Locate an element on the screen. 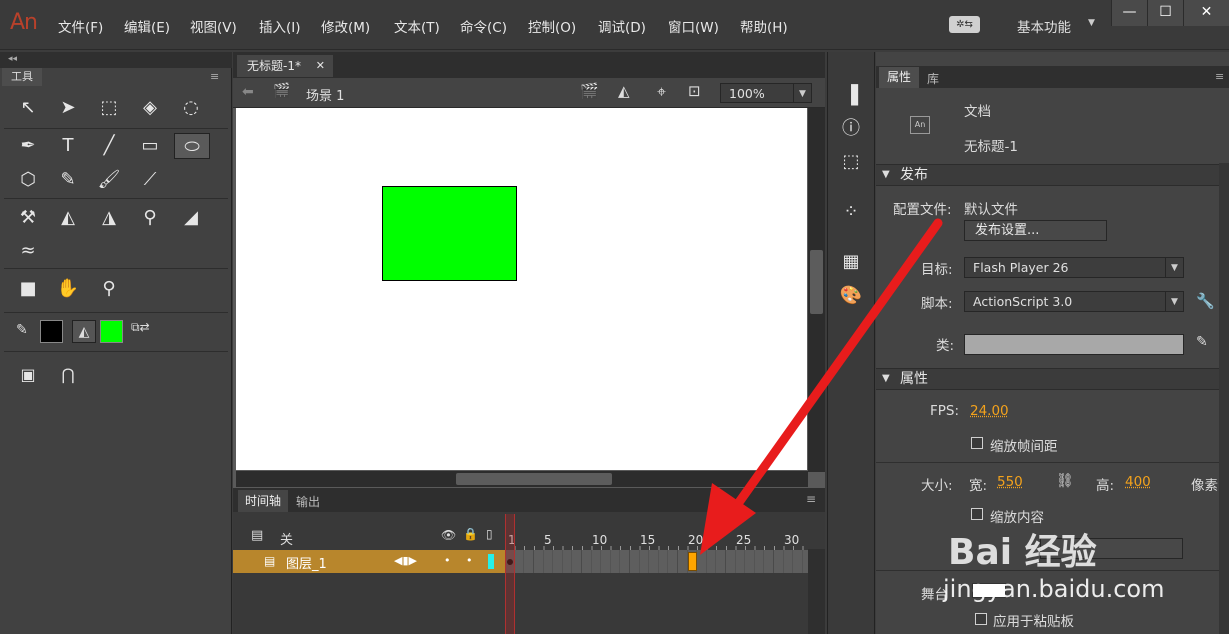 This screenshot has height=634, width=1229. green-rectangle-shape is located at coordinates (449, 233).